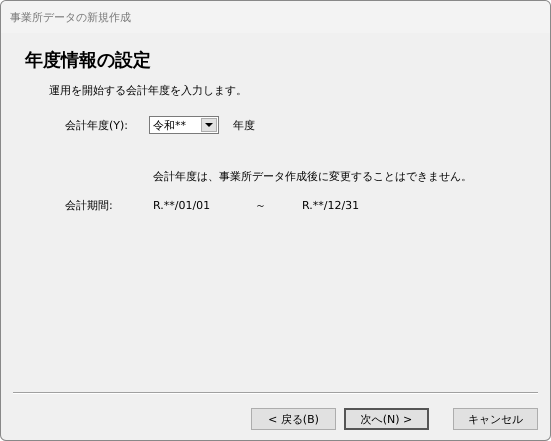 This screenshot has height=441, width=551. What do you see at coordinates (88, 60) in the screenshot?
I see `page-heading: 年度情報の設定` at bounding box center [88, 60].